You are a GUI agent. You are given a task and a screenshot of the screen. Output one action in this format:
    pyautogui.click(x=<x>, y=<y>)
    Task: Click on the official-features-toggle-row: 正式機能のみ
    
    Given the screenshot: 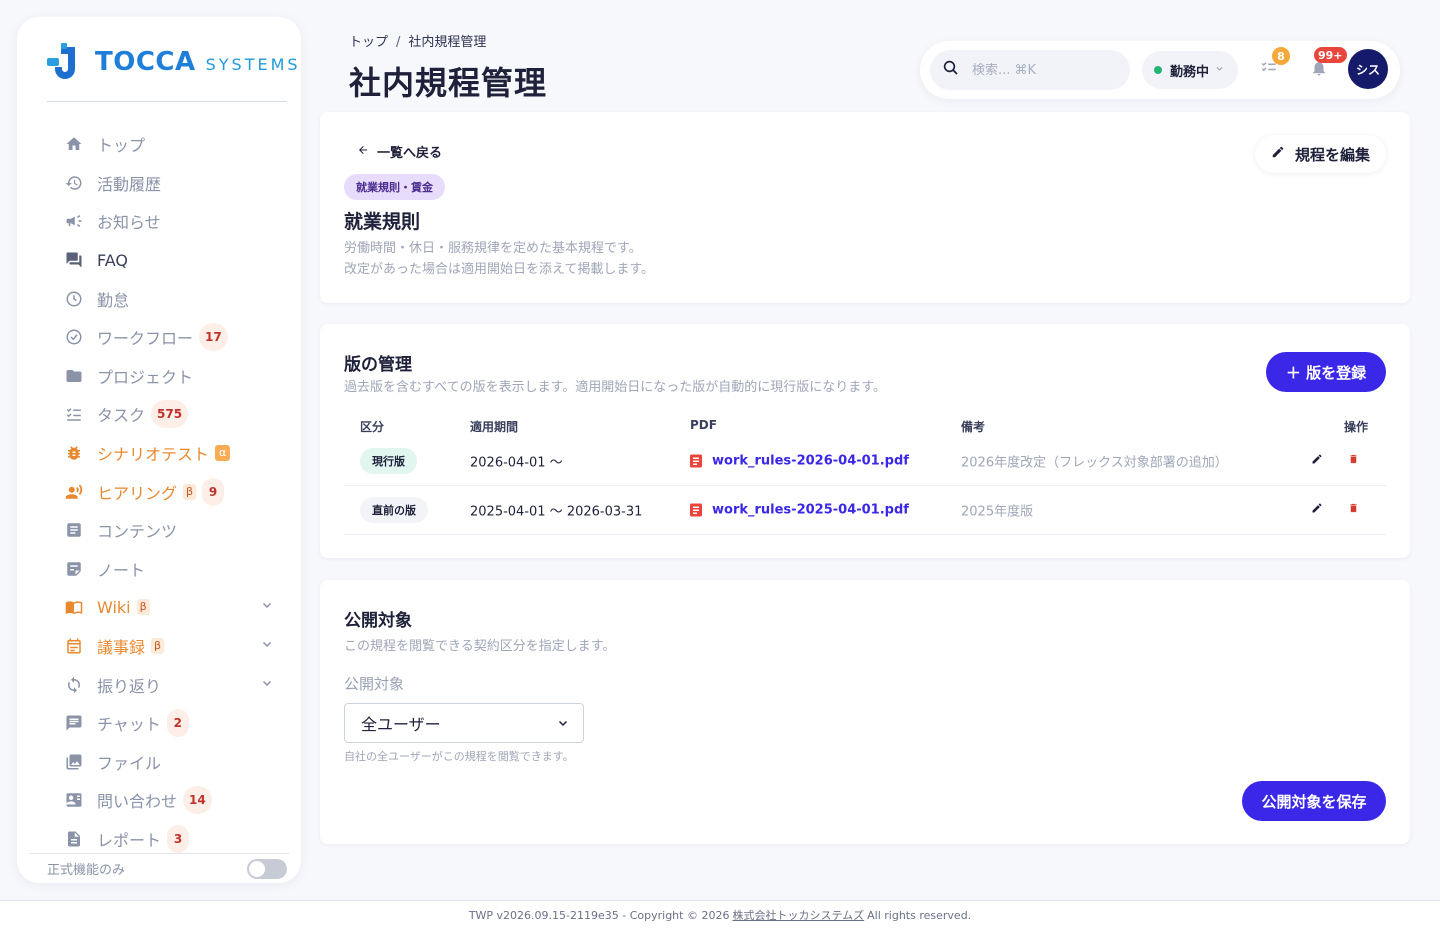 What is the action you would take?
    pyautogui.click(x=159, y=868)
    